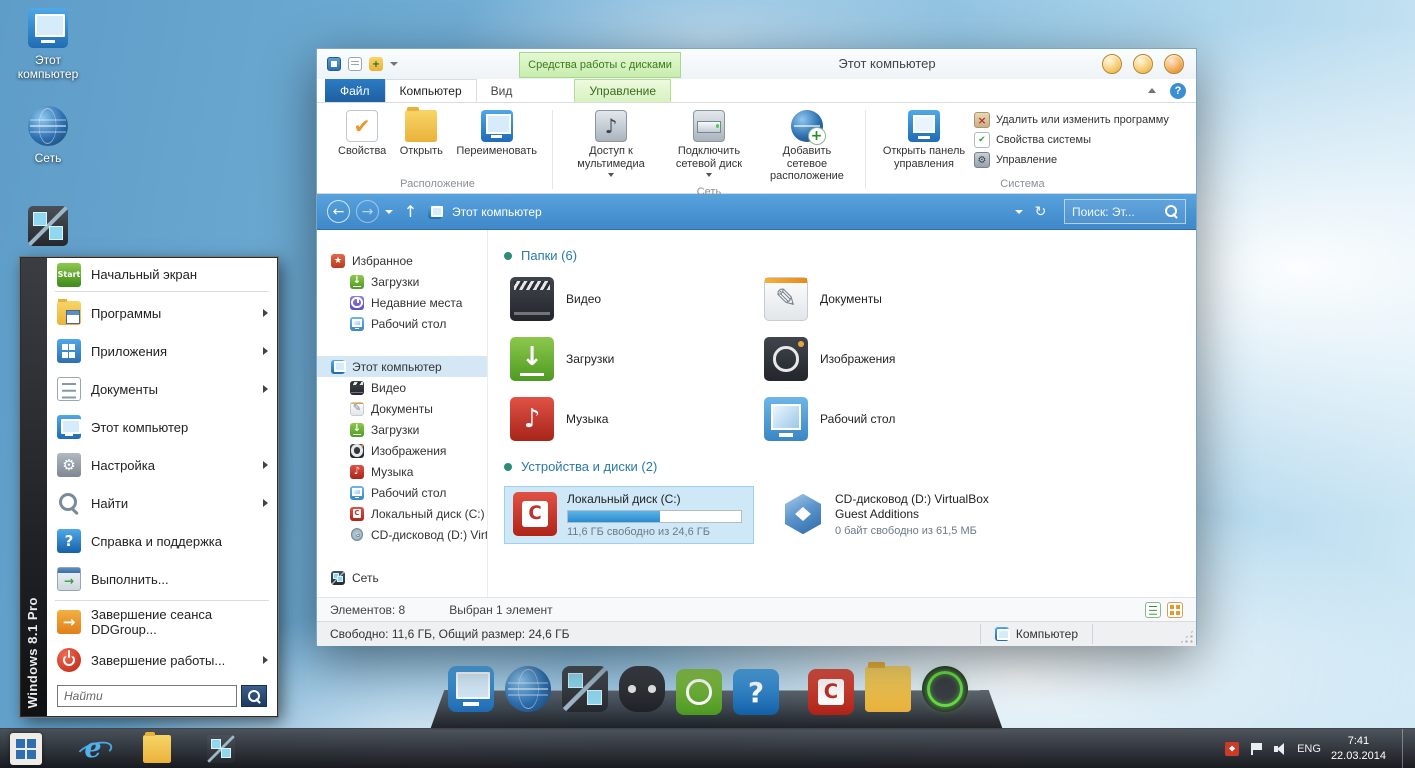 The height and width of the screenshot is (768, 1415). Describe the element at coordinates (807, 145) in the screenshot. I see `add-network-location-button: Добавить сетевое расположение` at that location.